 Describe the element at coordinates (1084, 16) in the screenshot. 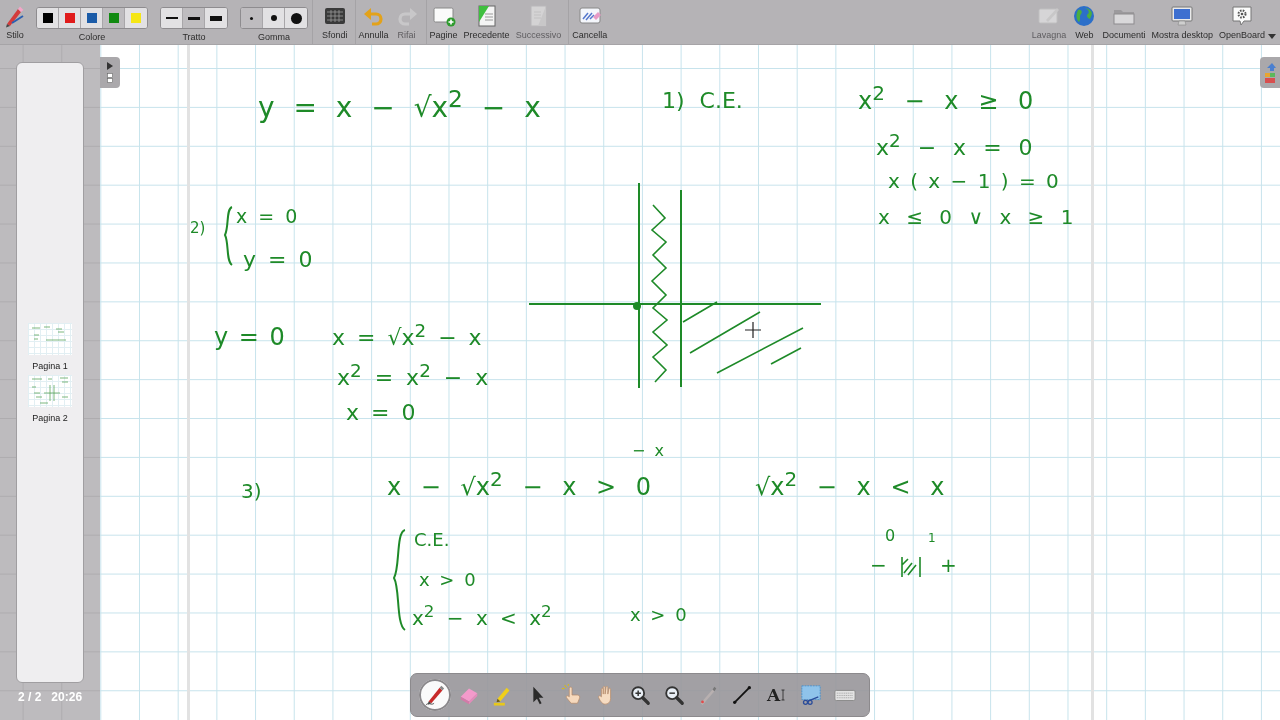

I see `globe-icon` at that location.